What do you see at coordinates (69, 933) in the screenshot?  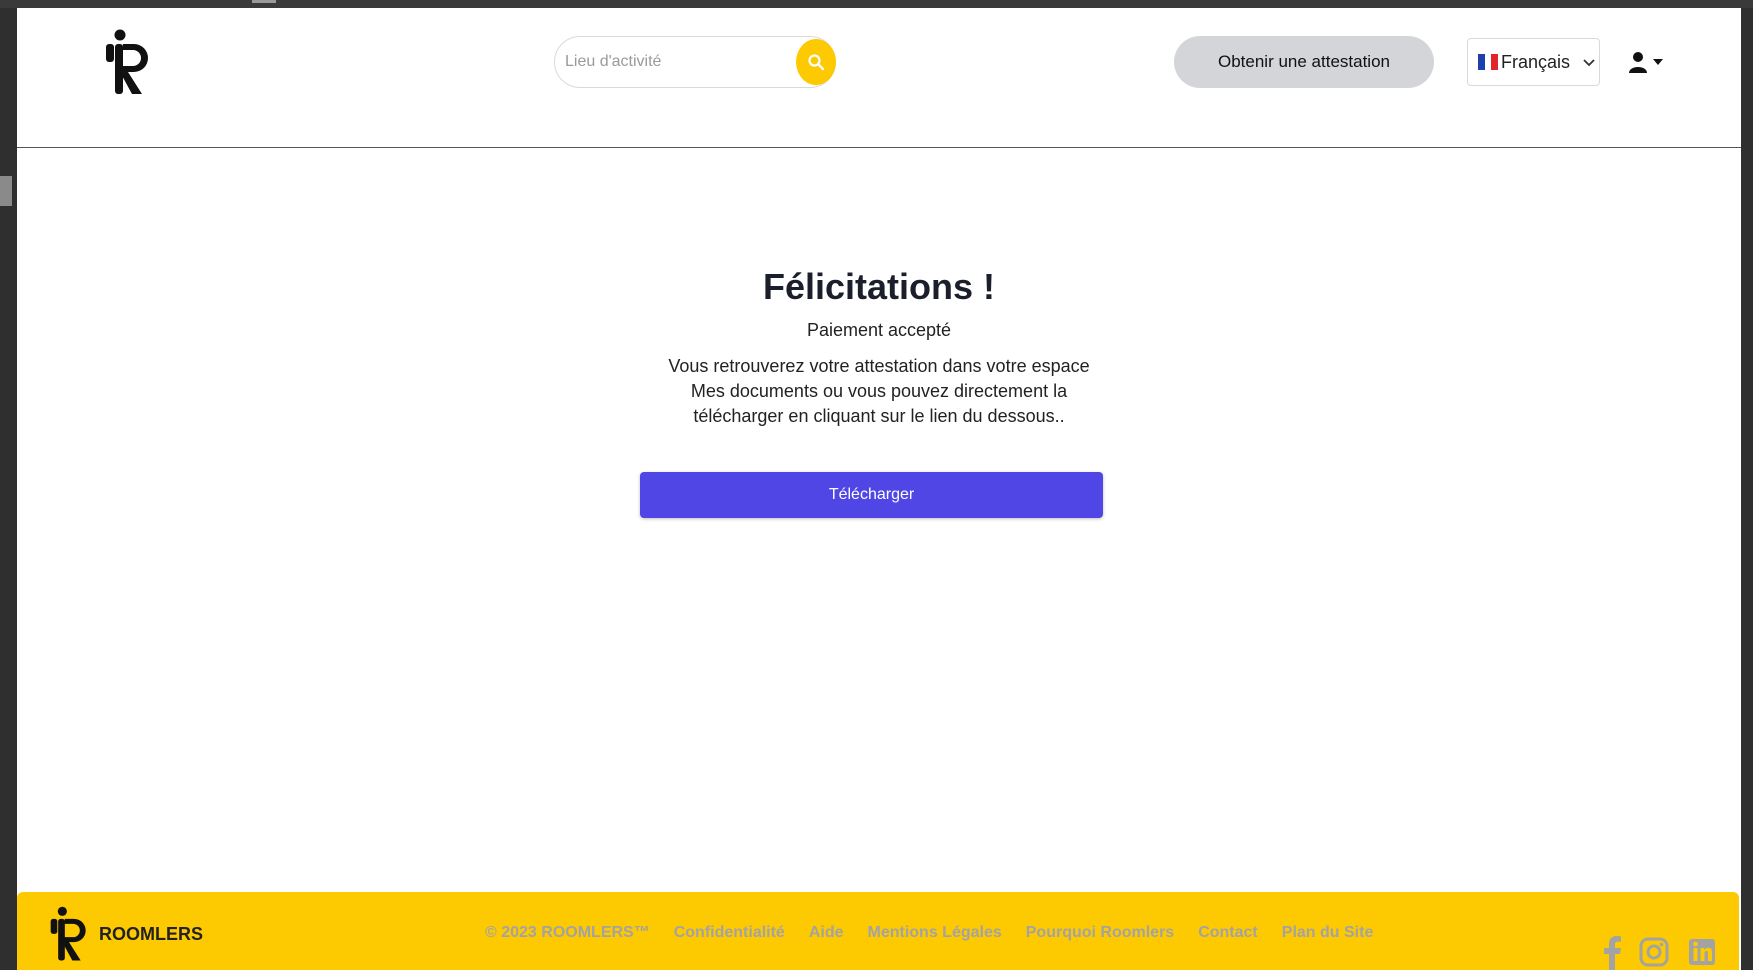 I see `footer-logo` at bounding box center [69, 933].